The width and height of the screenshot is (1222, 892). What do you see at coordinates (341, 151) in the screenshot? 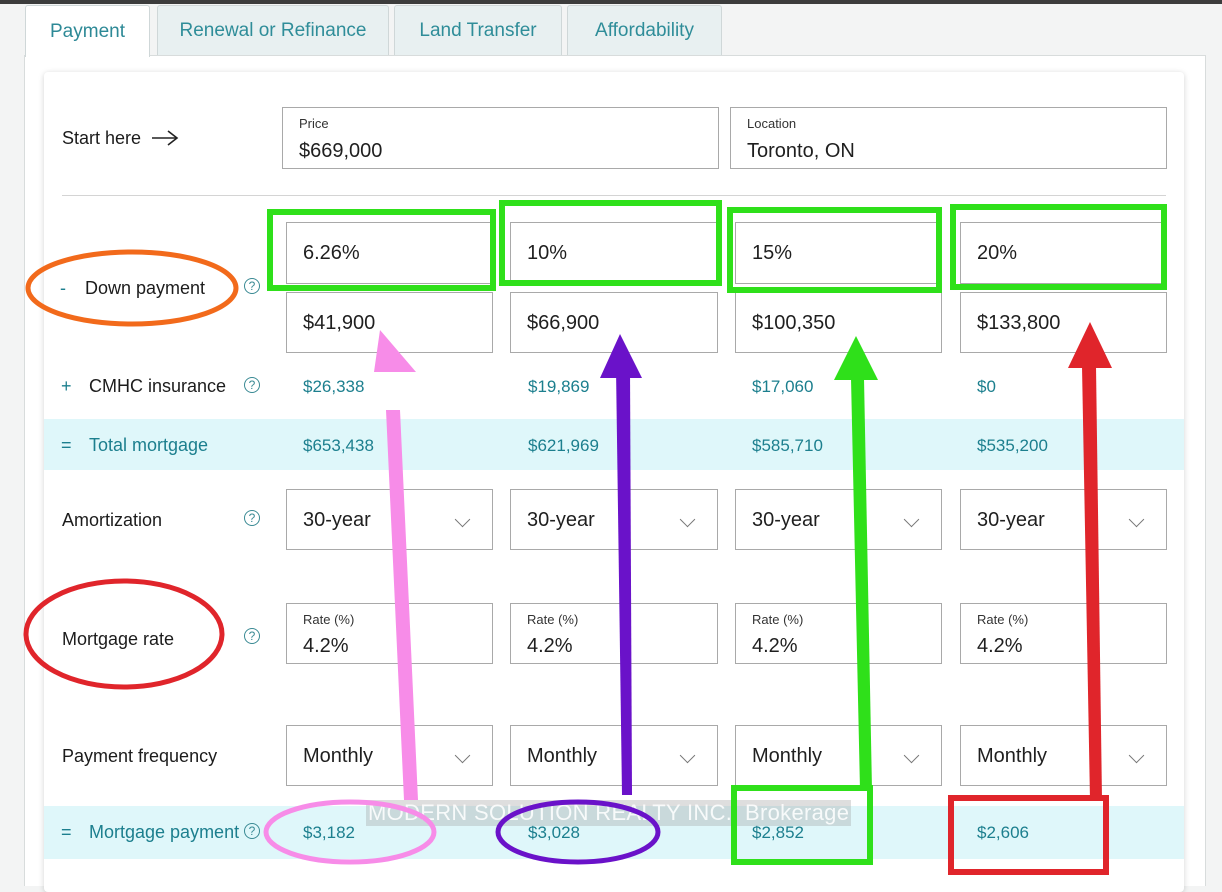
I see `price-value: $669,000` at bounding box center [341, 151].